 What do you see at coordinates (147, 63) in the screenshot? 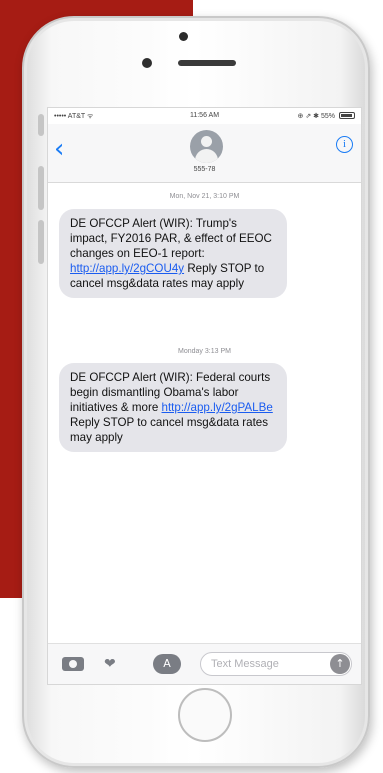
I see `proximity-sensor` at bounding box center [147, 63].